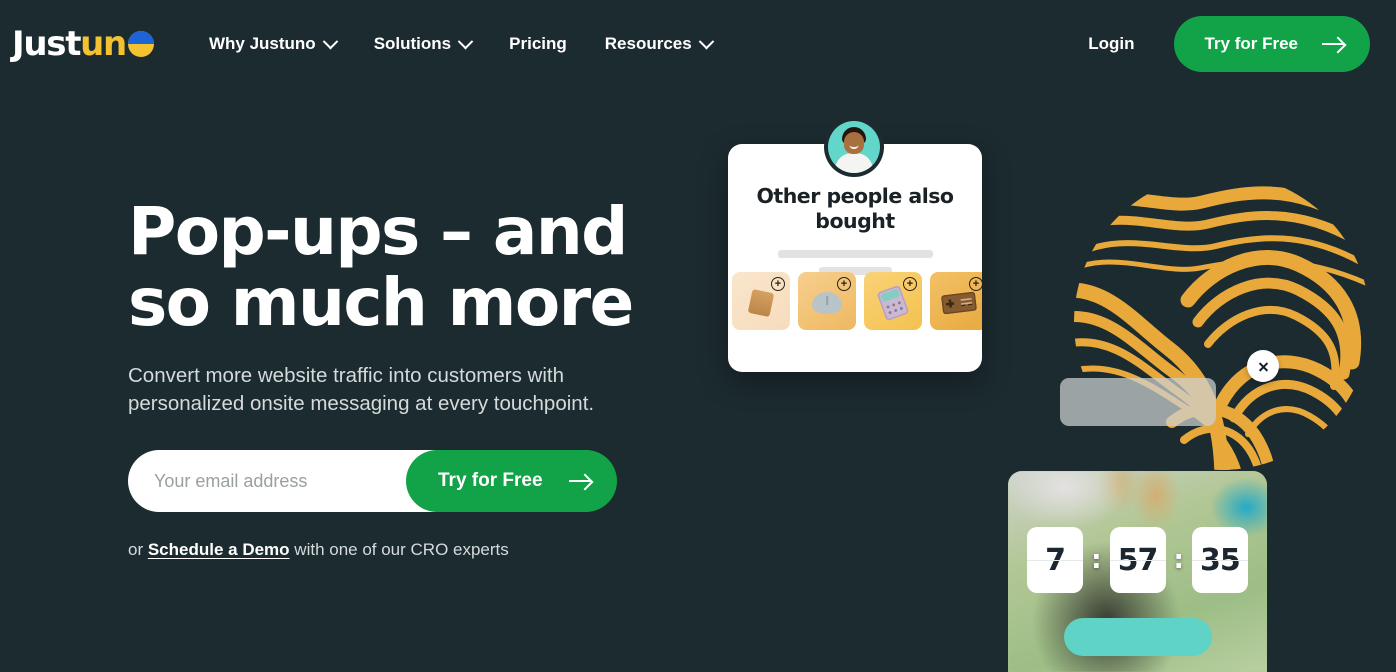  Describe the element at coordinates (1222, 322) in the screenshot. I see `abstract-swirl-graphic` at that location.